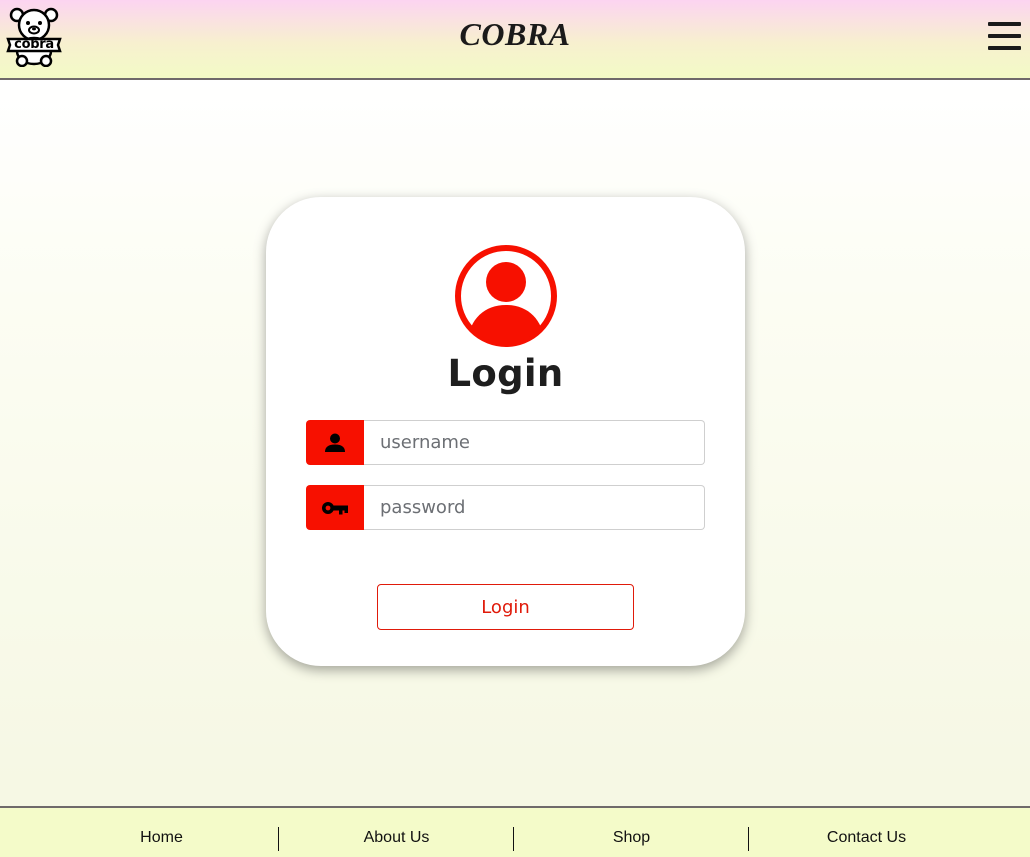 The height and width of the screenshot is (857, 1030). What do you see at coordinates (1004, 24) in the screenshot?
I see `hamburger-menu-icon` at bounding box center [1004, 24].